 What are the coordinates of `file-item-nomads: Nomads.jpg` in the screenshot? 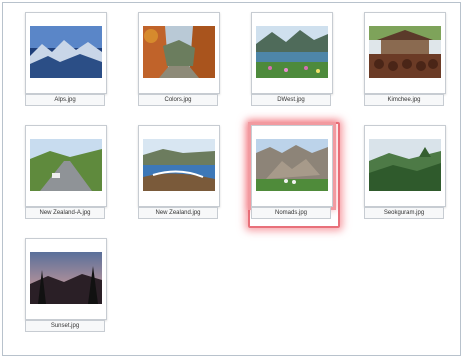 It's located at (294, 175).